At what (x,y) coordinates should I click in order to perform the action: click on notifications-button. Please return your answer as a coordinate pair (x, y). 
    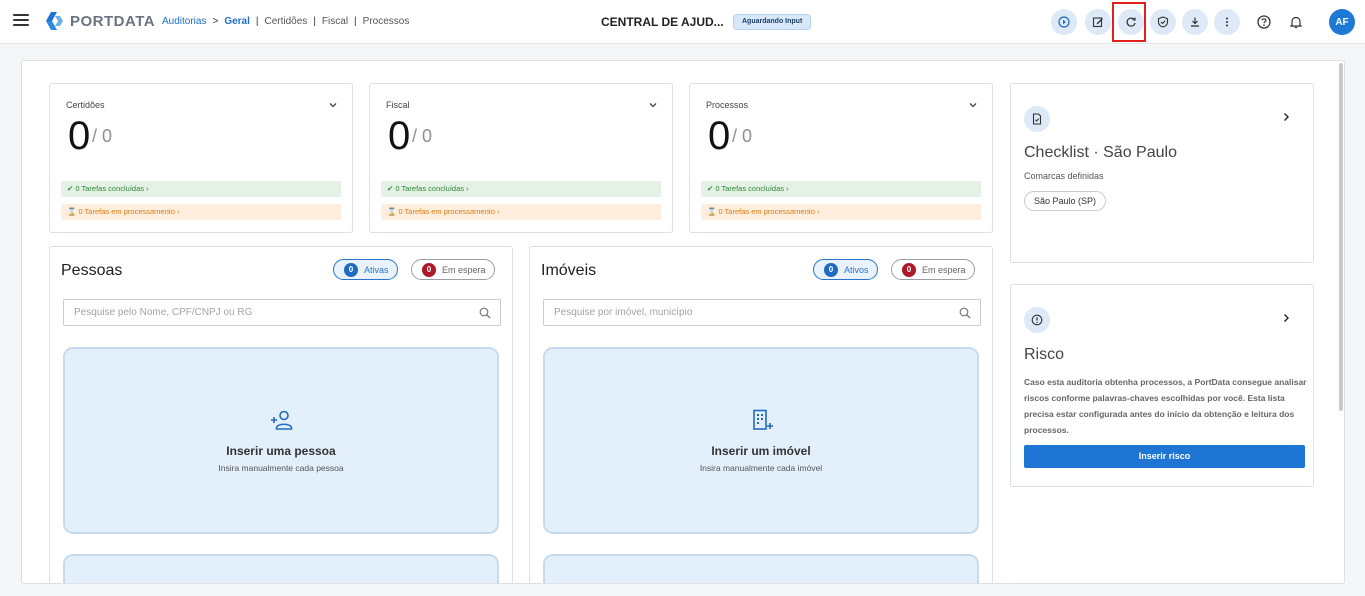
    Looking at the image, I should click on (1296, 22).